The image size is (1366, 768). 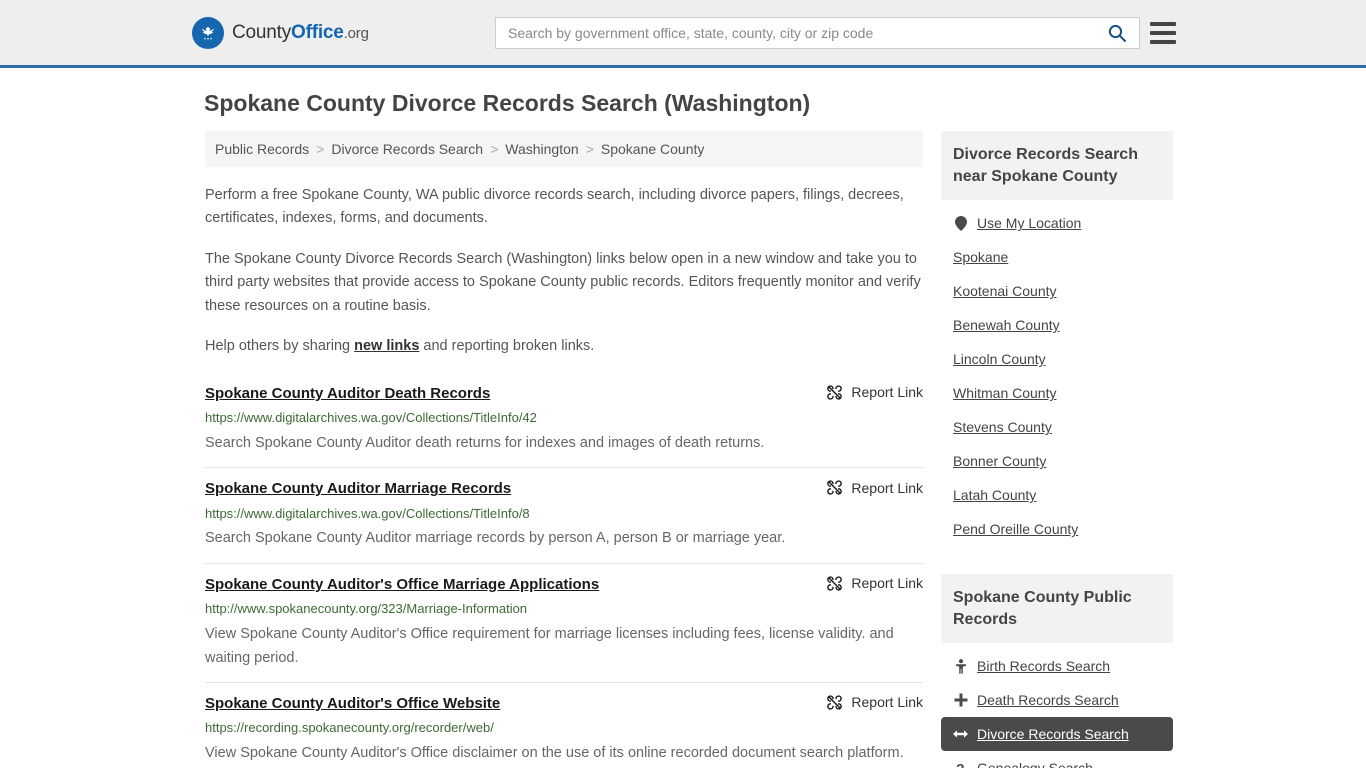 I want to click on logo-county-text: County, so click(x=262, y=32).